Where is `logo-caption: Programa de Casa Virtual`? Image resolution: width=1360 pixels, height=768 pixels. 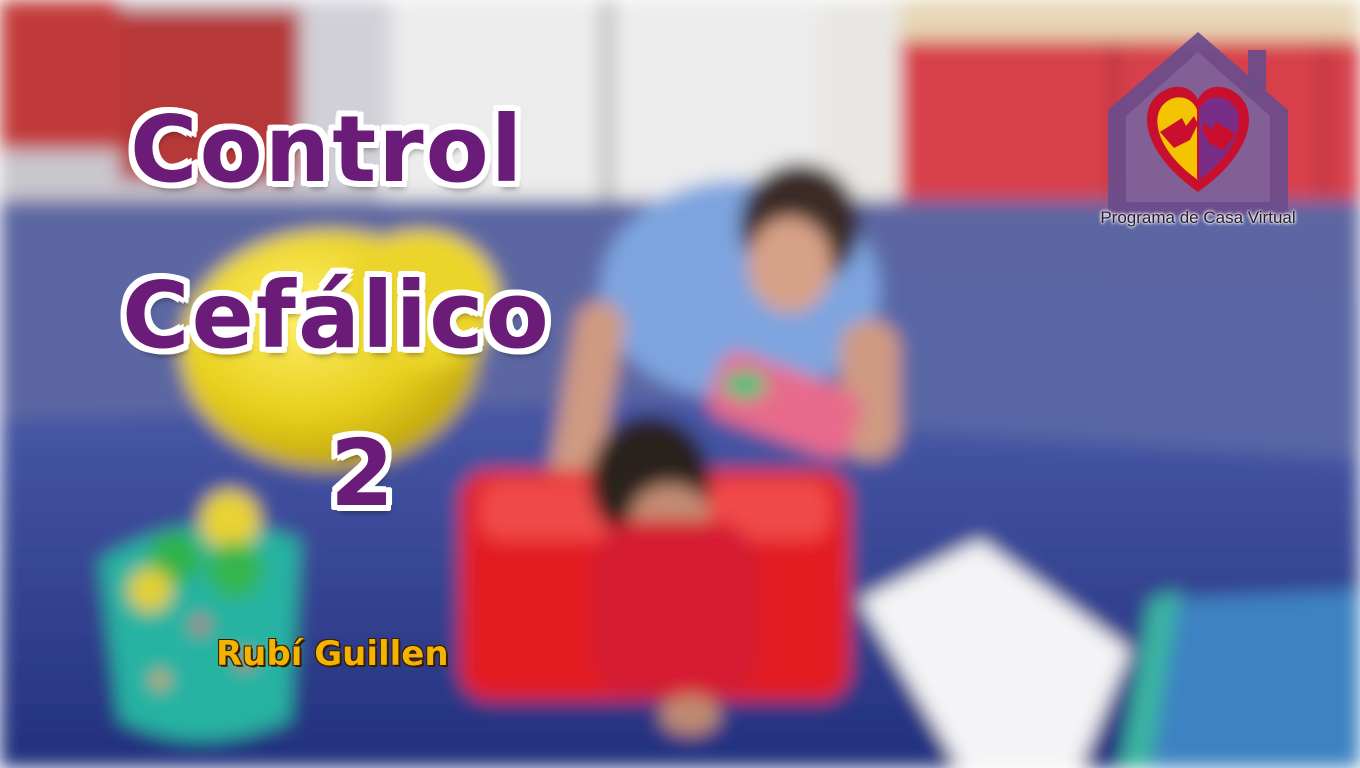 logo-caption: Programa de Casa Virtual is located at coordinates (1198, 217).